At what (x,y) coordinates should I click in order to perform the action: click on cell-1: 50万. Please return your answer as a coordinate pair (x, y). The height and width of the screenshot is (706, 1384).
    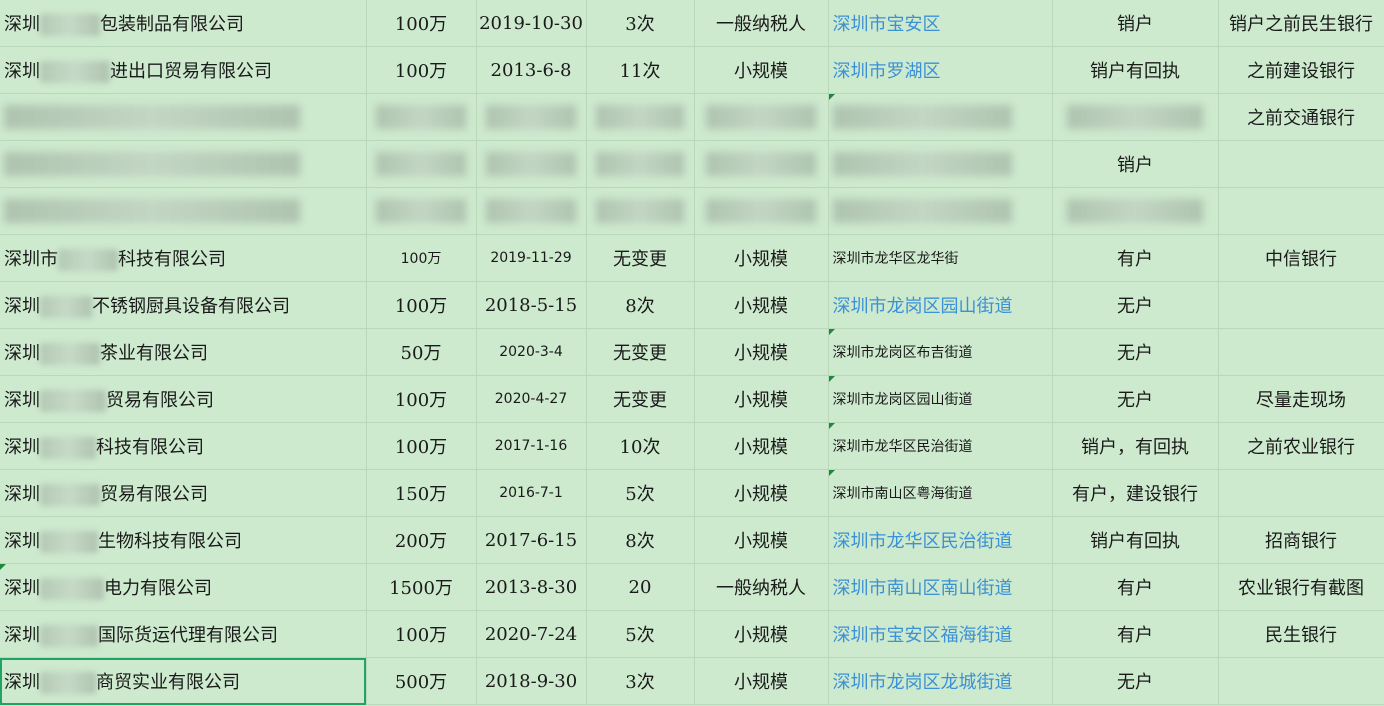
    Looking at the image, I should click on (421, 352).